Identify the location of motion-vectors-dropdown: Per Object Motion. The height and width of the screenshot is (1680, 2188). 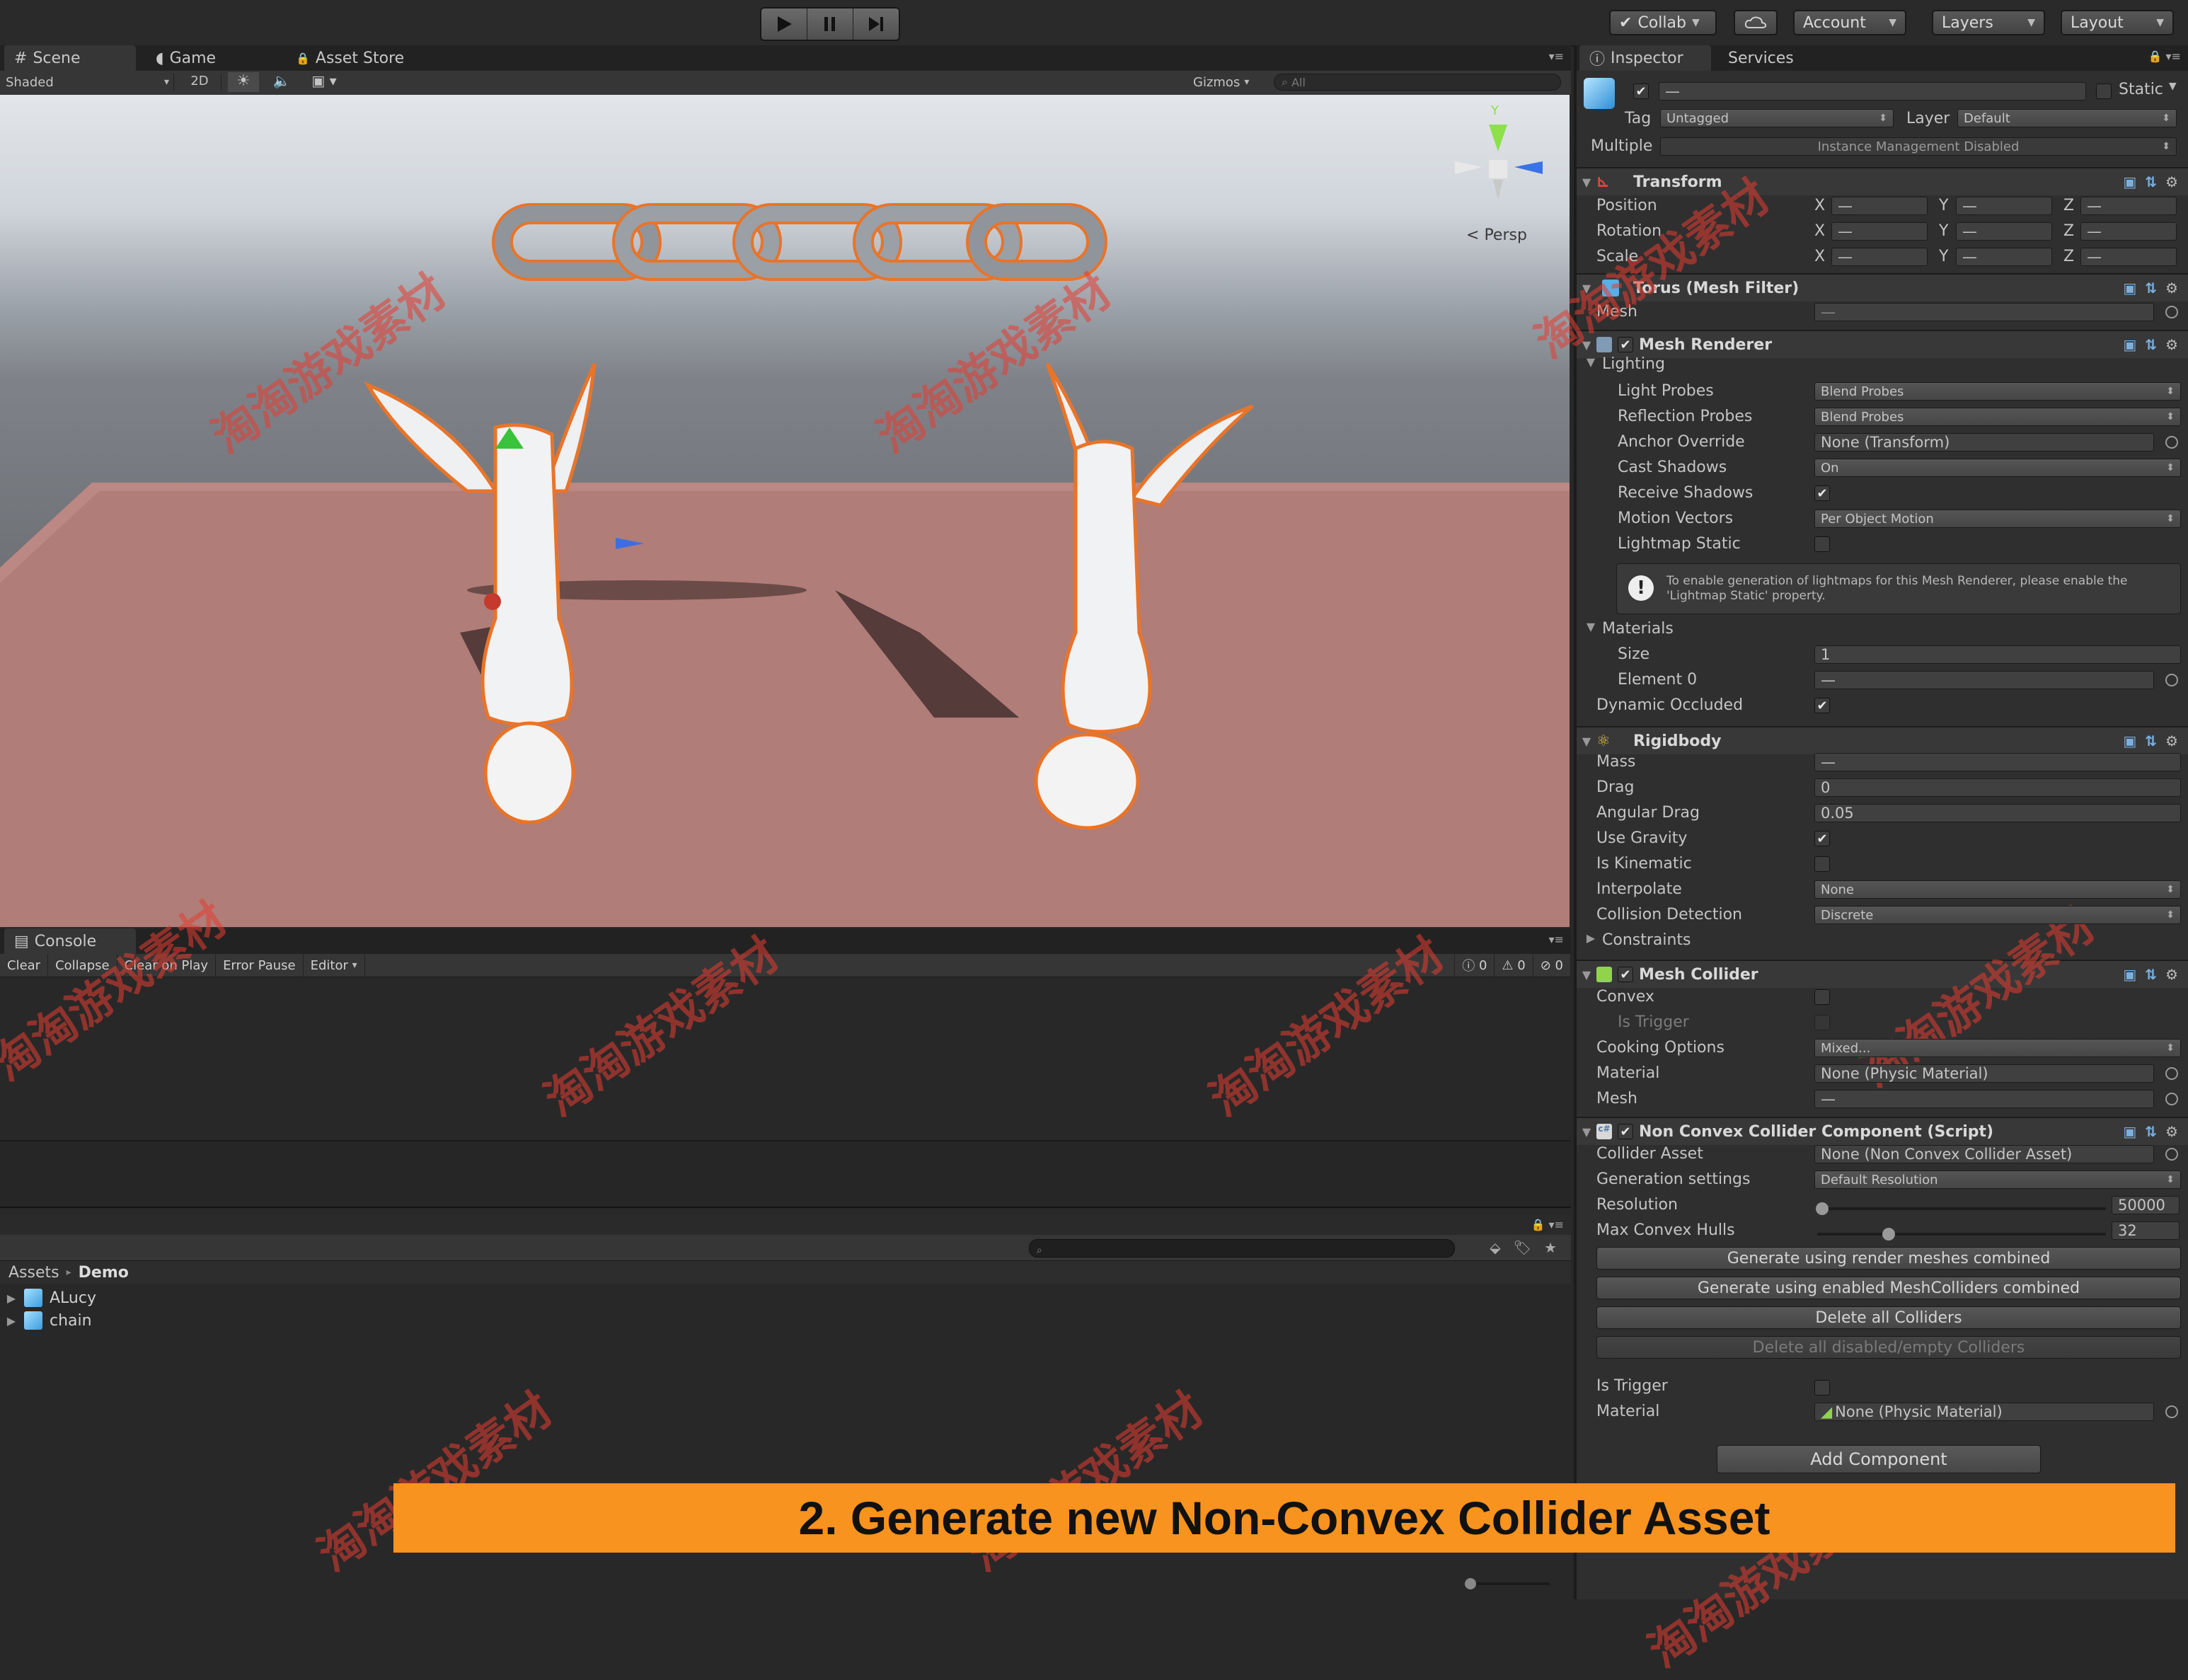
(1997, 519).